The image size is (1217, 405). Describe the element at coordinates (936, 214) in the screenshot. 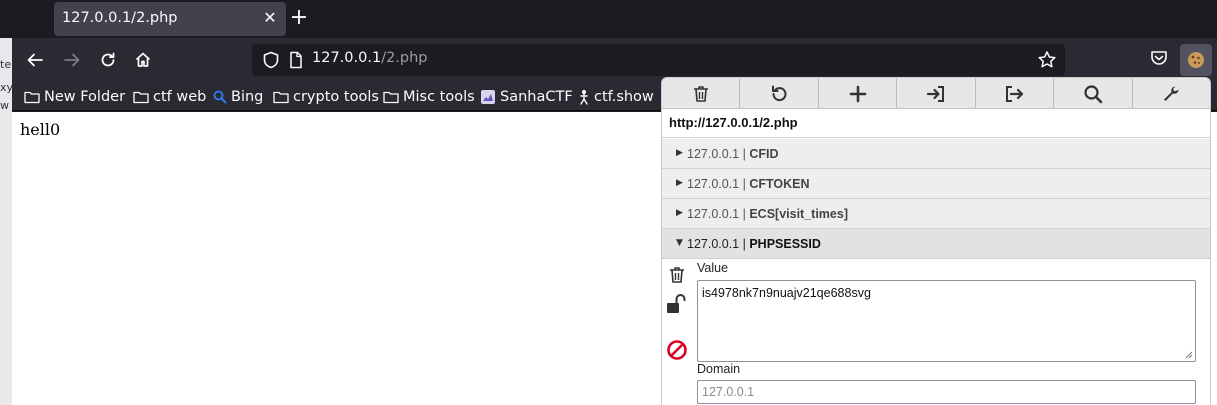

I see `cookie-row: ▶ 127.0.0.1 | ECS[visit_times]` at that location.